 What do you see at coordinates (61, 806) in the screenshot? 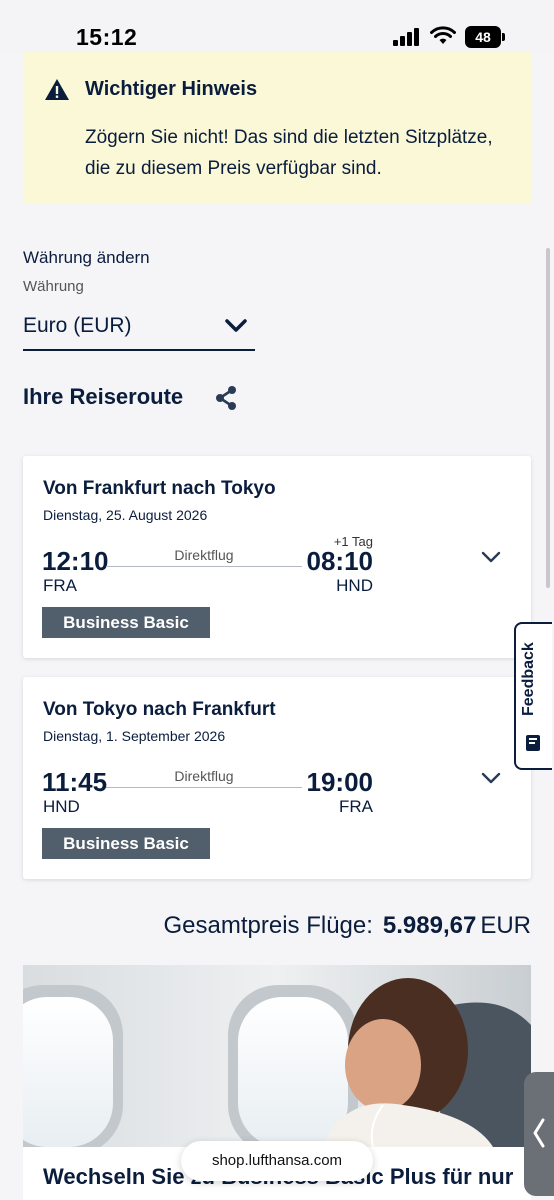
I see `departure-airport: HND` at bounding box center [61, 806].